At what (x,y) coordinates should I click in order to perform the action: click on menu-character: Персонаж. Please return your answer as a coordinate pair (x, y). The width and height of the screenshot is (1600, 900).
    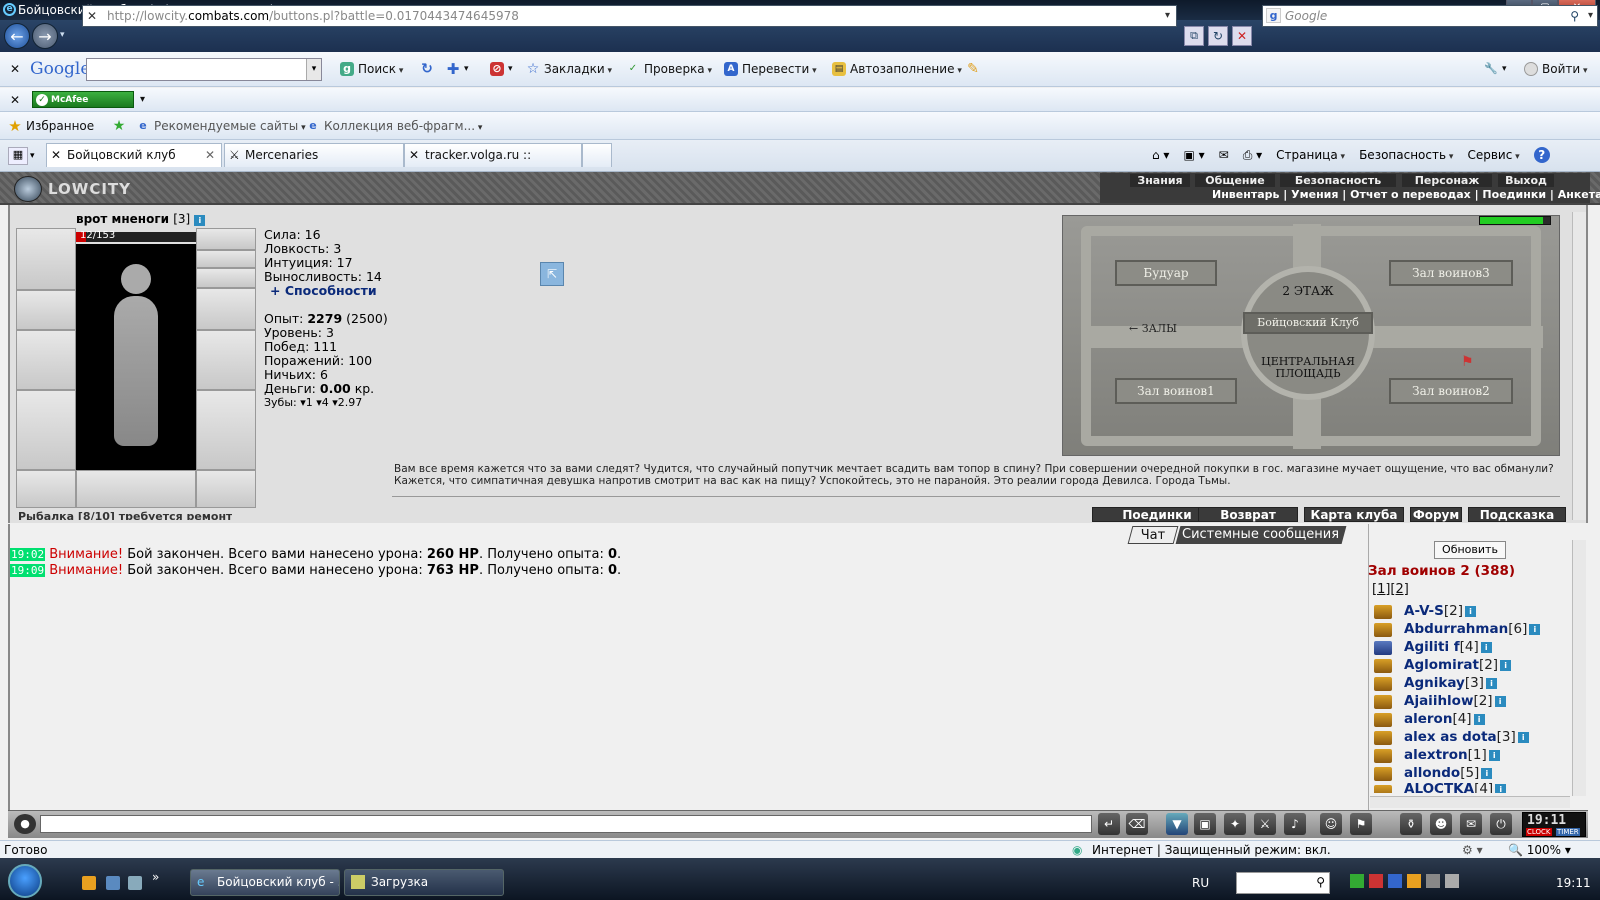
    Looking at the image, I should click on (1447, 180).